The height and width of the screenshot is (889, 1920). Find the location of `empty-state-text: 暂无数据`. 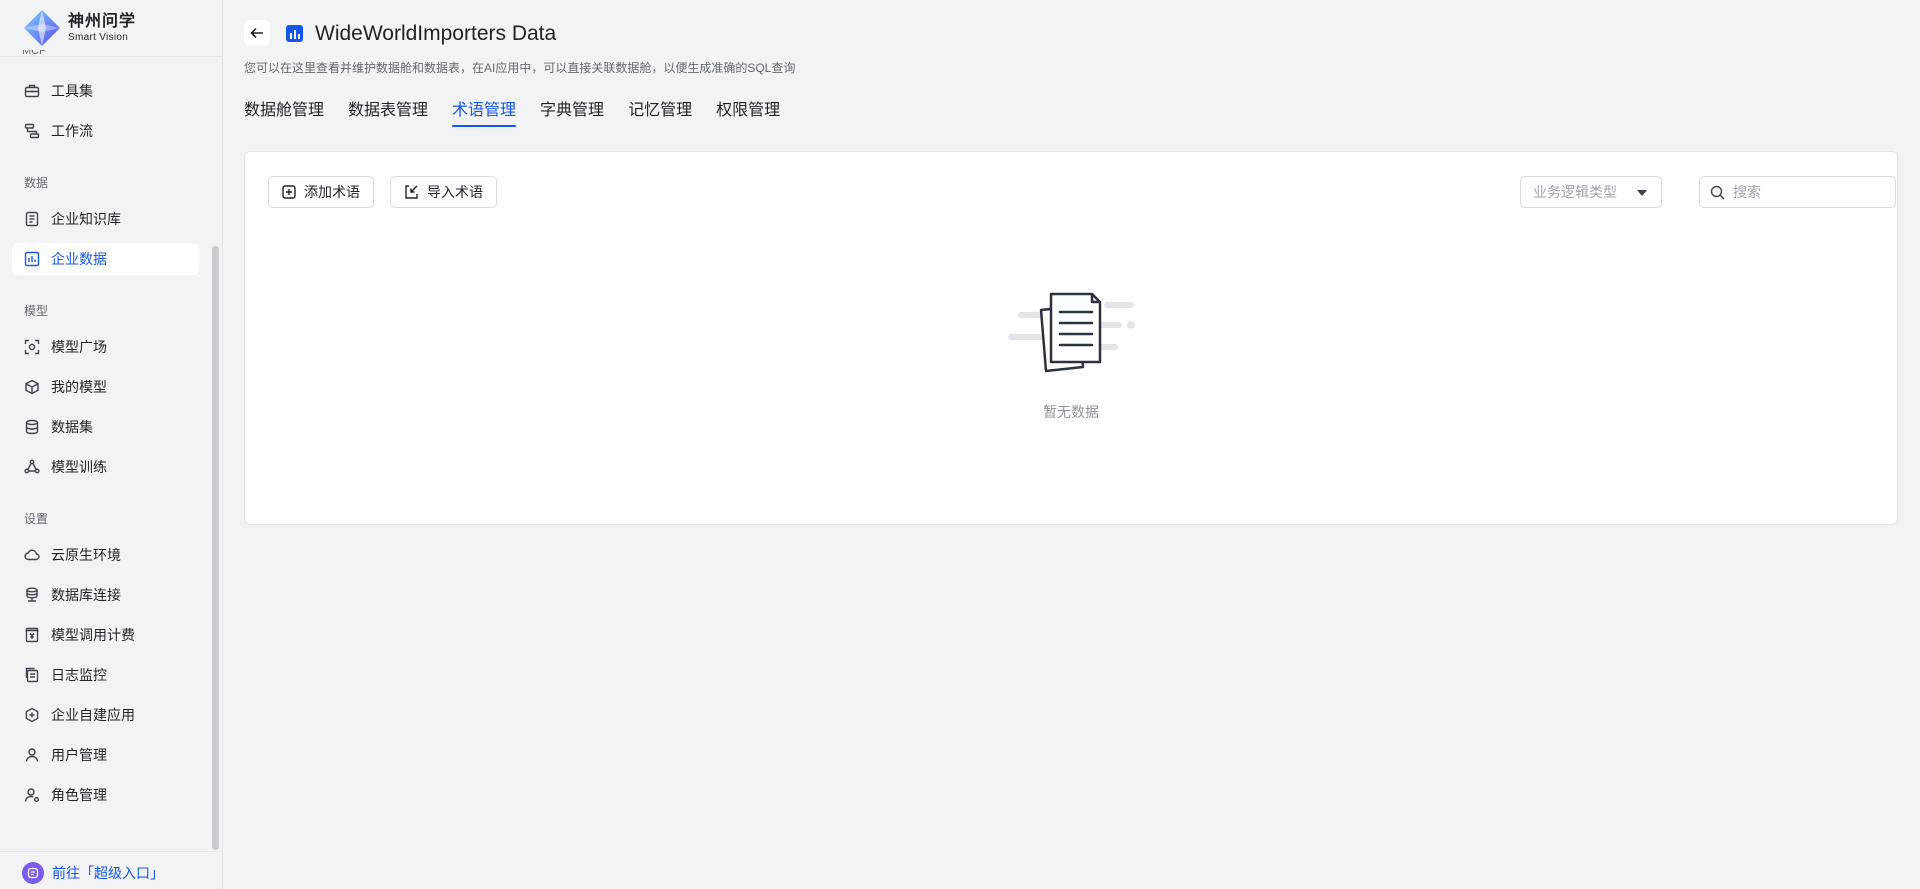

empty-state-text: 暂无数据 is located at coordinates (1071, 412).